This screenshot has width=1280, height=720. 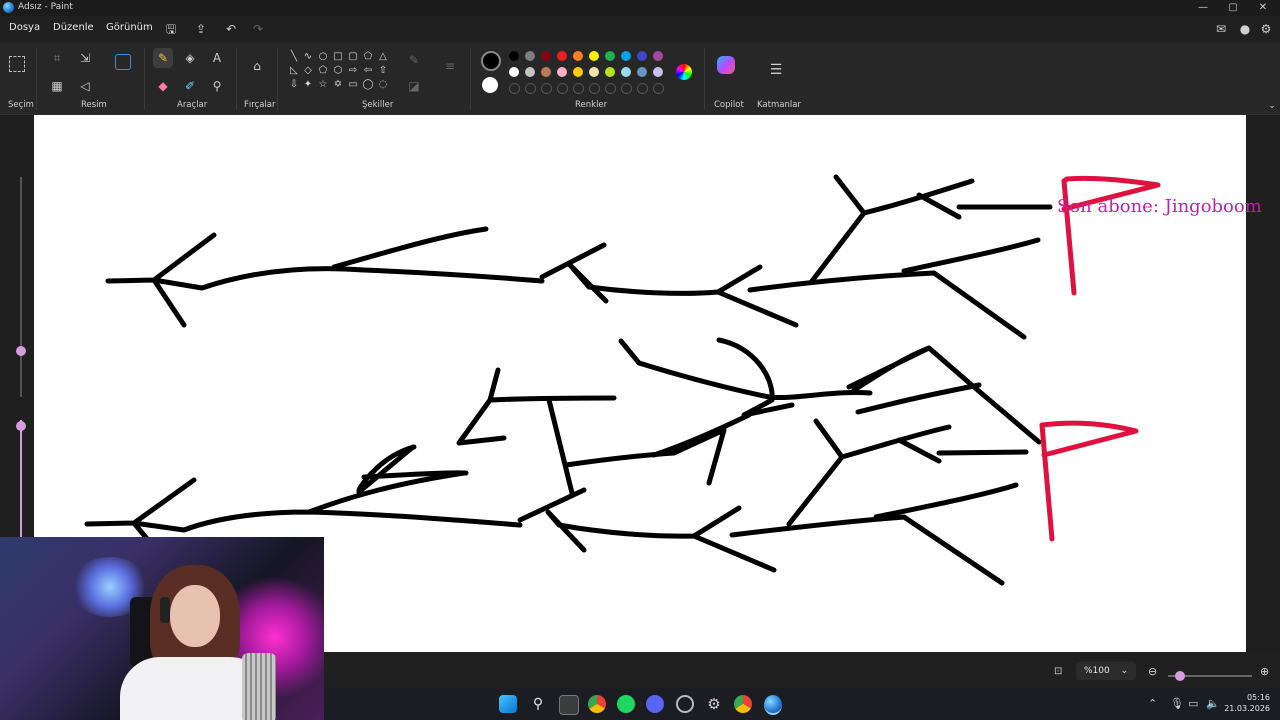 I want to click on edit-colors-icon, so click(x=684, y=72).